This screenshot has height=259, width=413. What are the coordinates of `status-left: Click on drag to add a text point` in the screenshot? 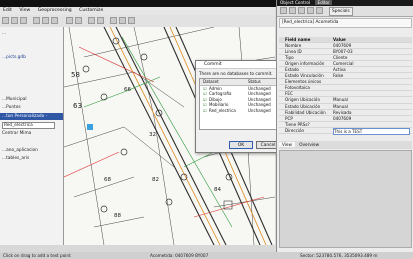 It's located at (37, 255).